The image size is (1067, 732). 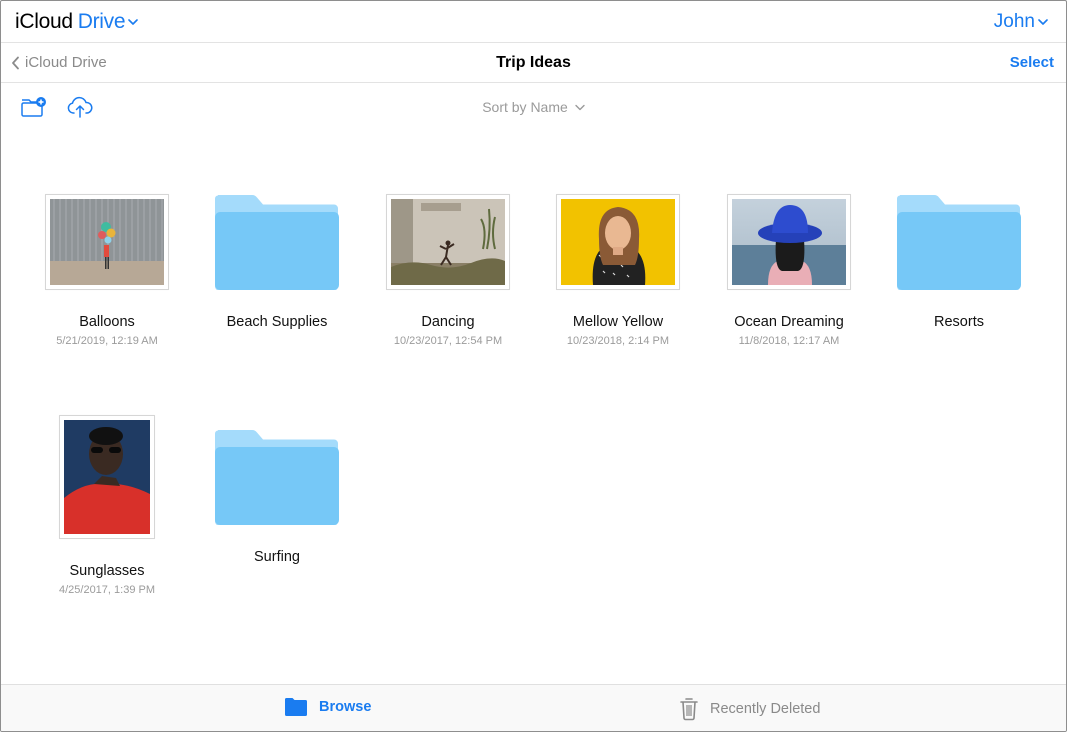 I want to click on back-label: iCloud Drive, so click(x=66, y=62).